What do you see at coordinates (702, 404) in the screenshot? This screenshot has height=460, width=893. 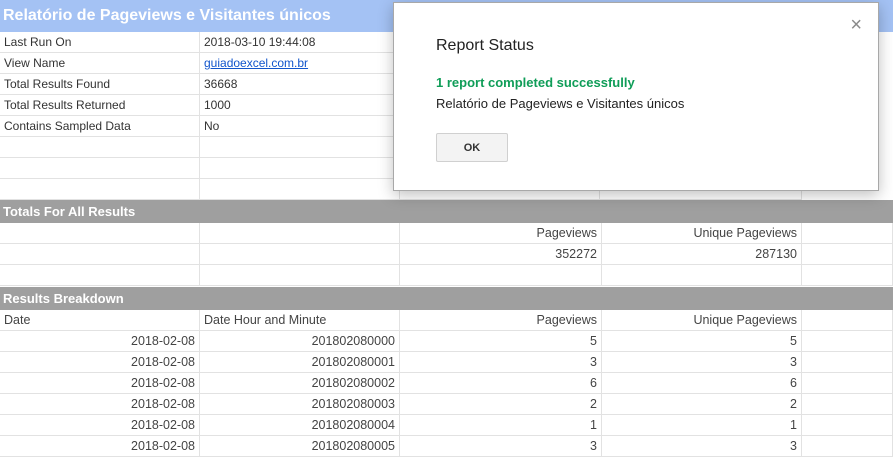 I see `row-unique-pageviews: 2` at bounding box center [702, 404].